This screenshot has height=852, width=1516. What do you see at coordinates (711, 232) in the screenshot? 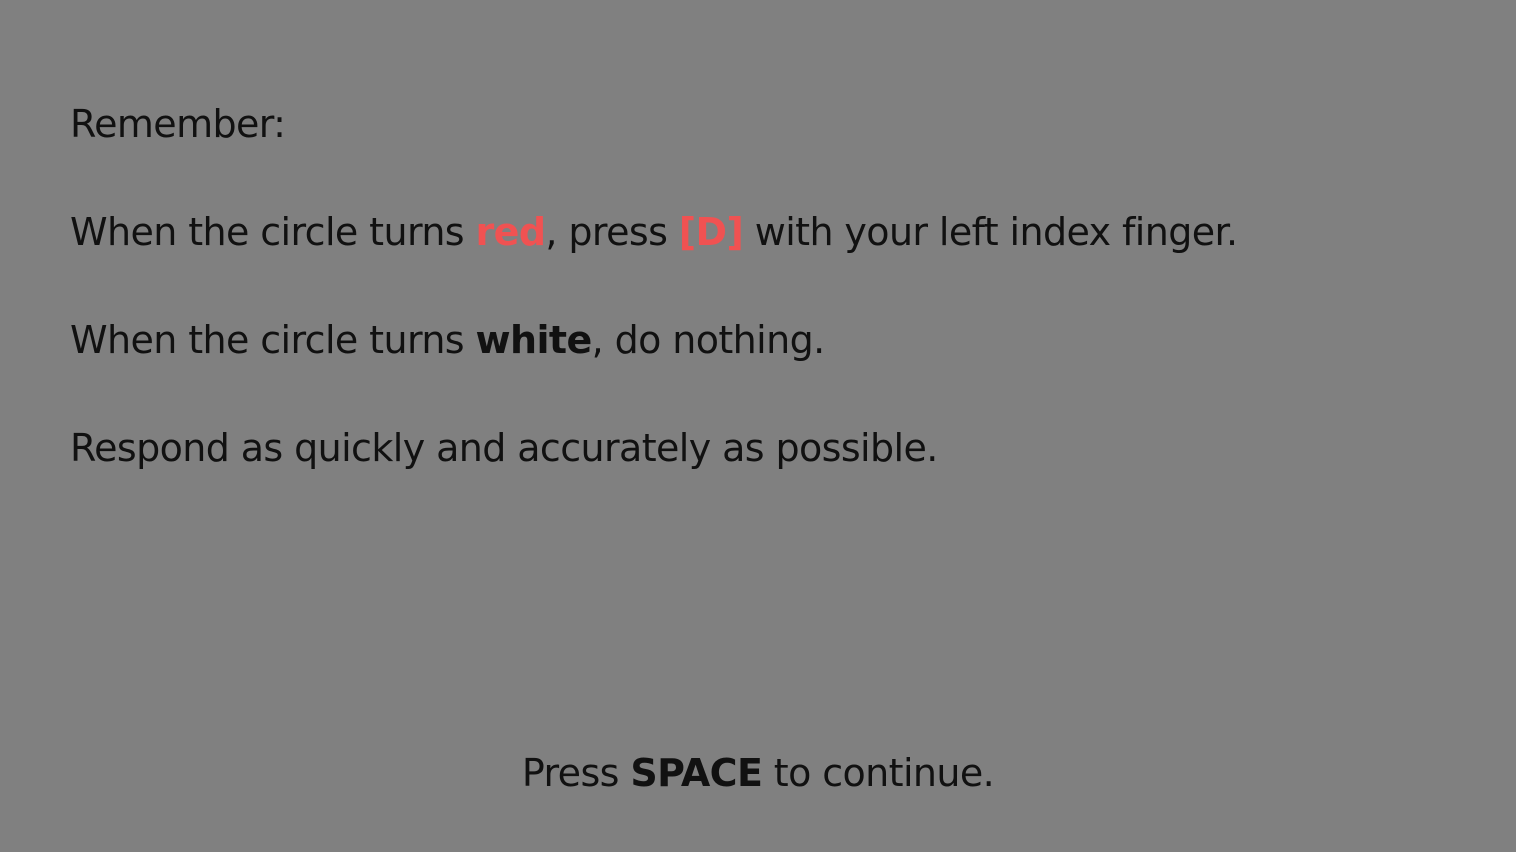
I see `response-key-label: [D]` at bounding box center [711, 232].